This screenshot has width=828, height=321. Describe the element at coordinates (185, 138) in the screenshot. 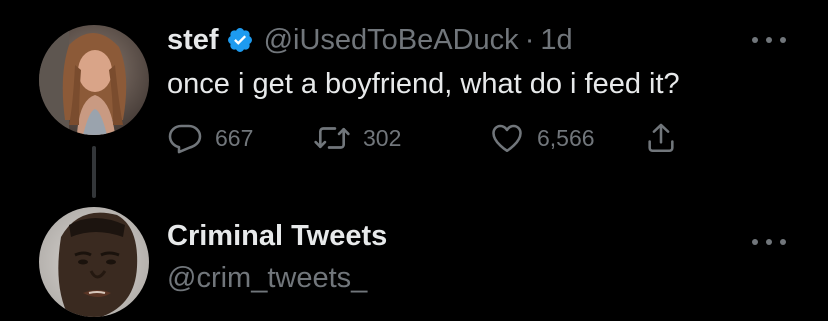

I see `reply-icon` at that location.